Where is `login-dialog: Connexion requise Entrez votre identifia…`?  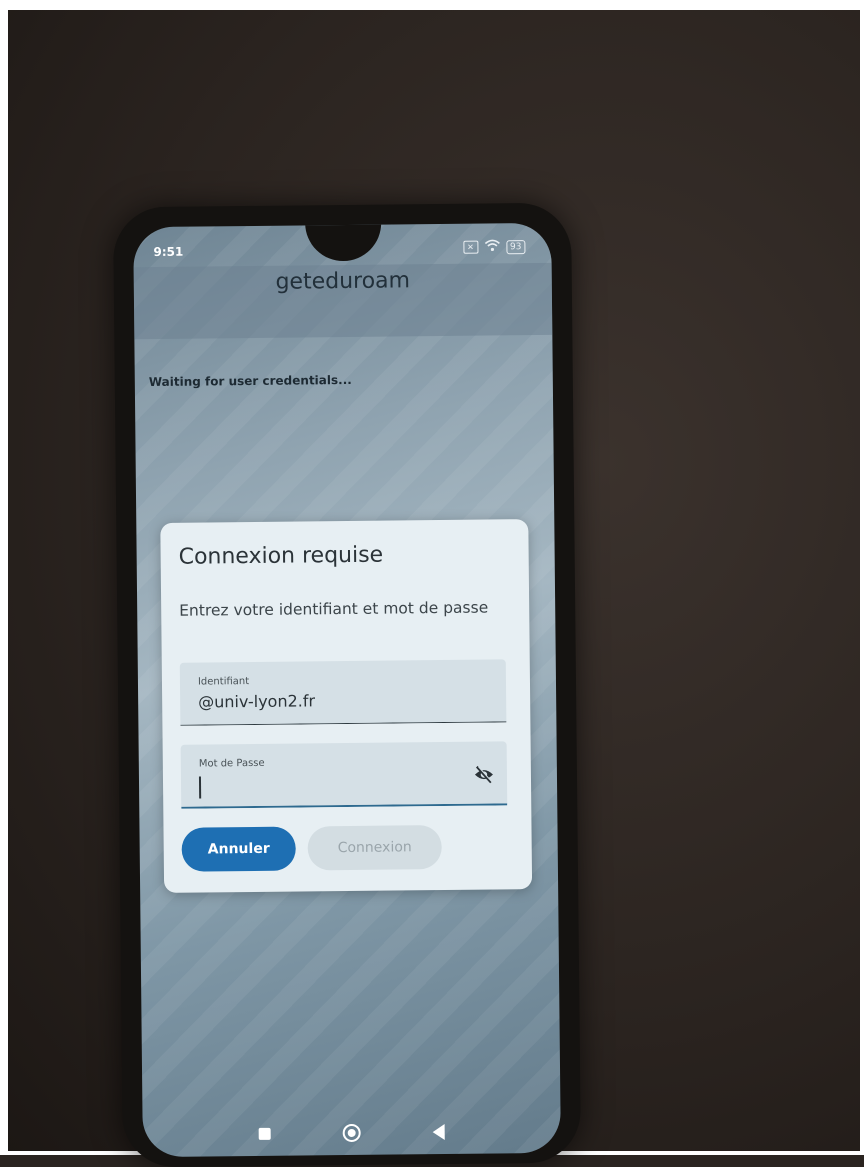 login-dialog: Connexion requise Entrez votre identifia… is located at coordinates (346, 706).